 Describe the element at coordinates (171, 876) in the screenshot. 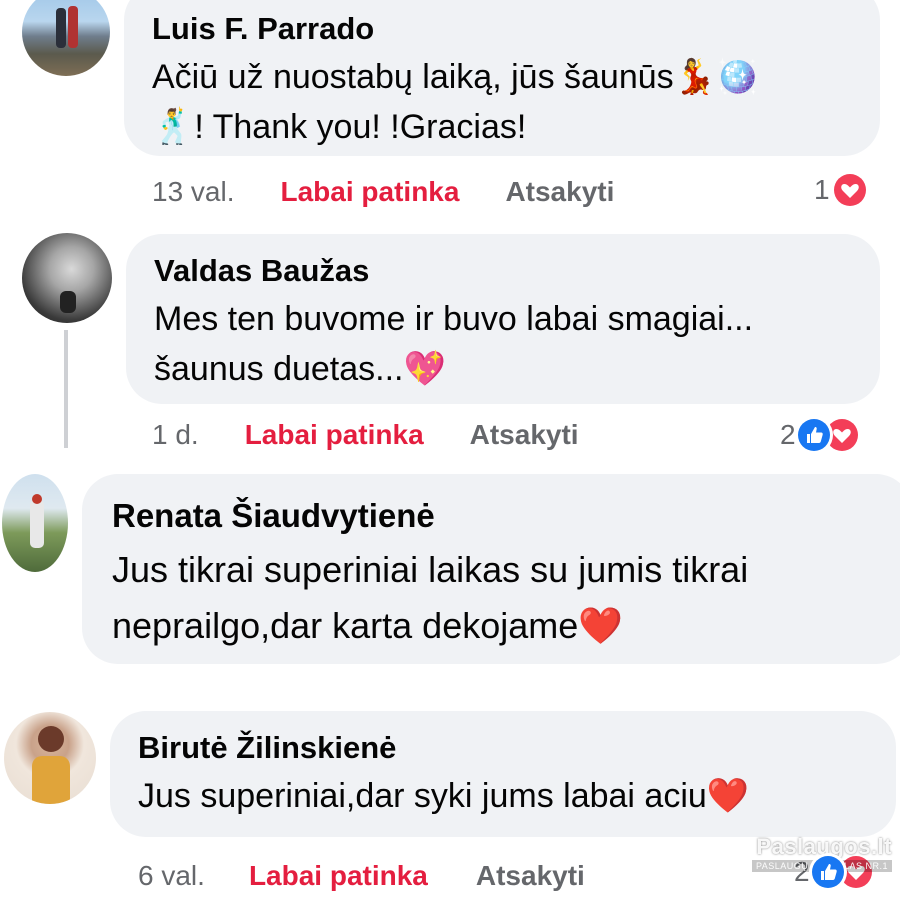

I see `comment-timestamp: 6 val.` at that location.